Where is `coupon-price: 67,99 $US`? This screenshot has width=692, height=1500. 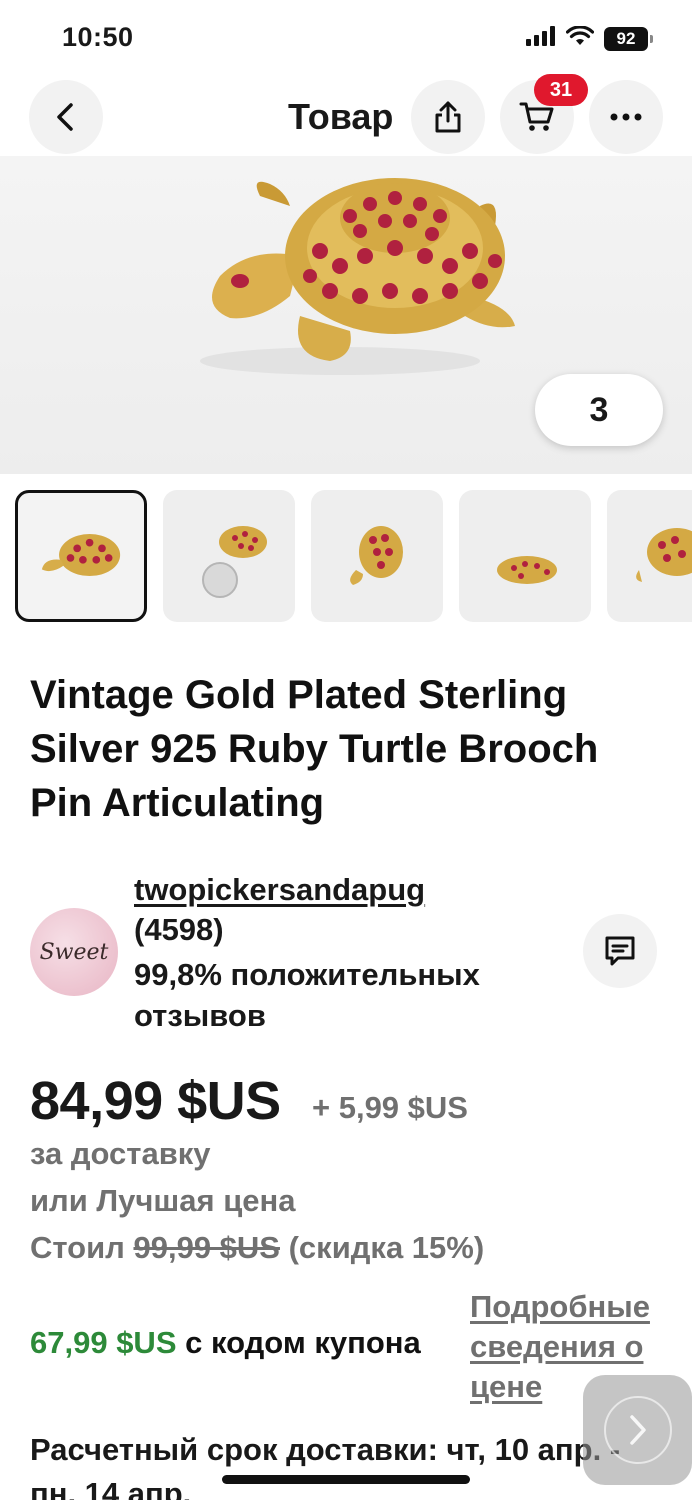 coupon-price: 67,99 $US is located at coordinates (103, 1342).